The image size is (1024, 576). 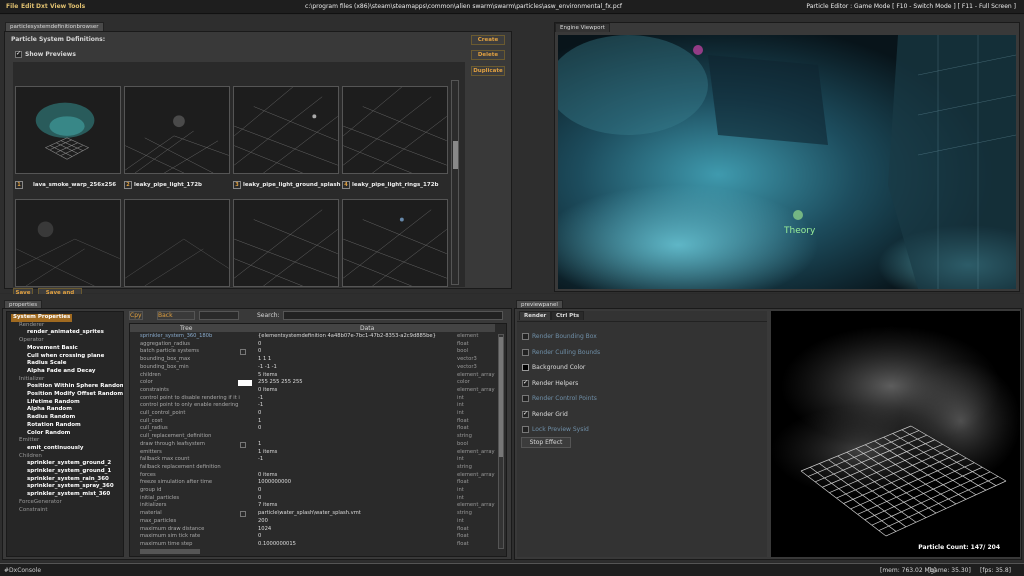 What do you see at coordinates (358, 521) in the screenshot?
I see `property-value: 200` at bounding box center [358, 521].